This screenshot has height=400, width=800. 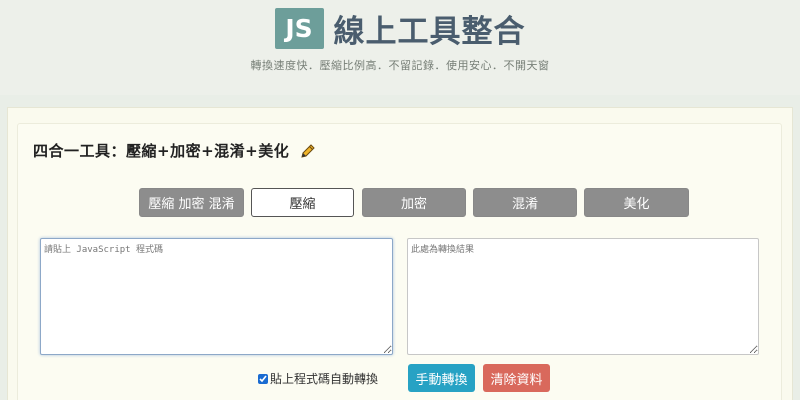 I want to click on auto-convert-label: 貼上程式碼自動轉換, so click(x=324, y=379).